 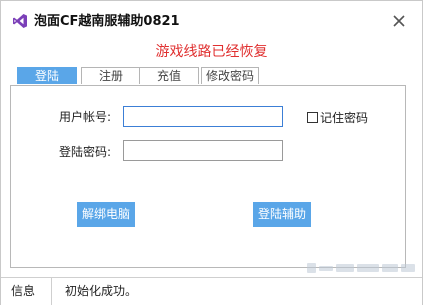 What do you see at coordinates (203, 116) in the screenshot?
I see `account-input` at bounding box center [203, 116].